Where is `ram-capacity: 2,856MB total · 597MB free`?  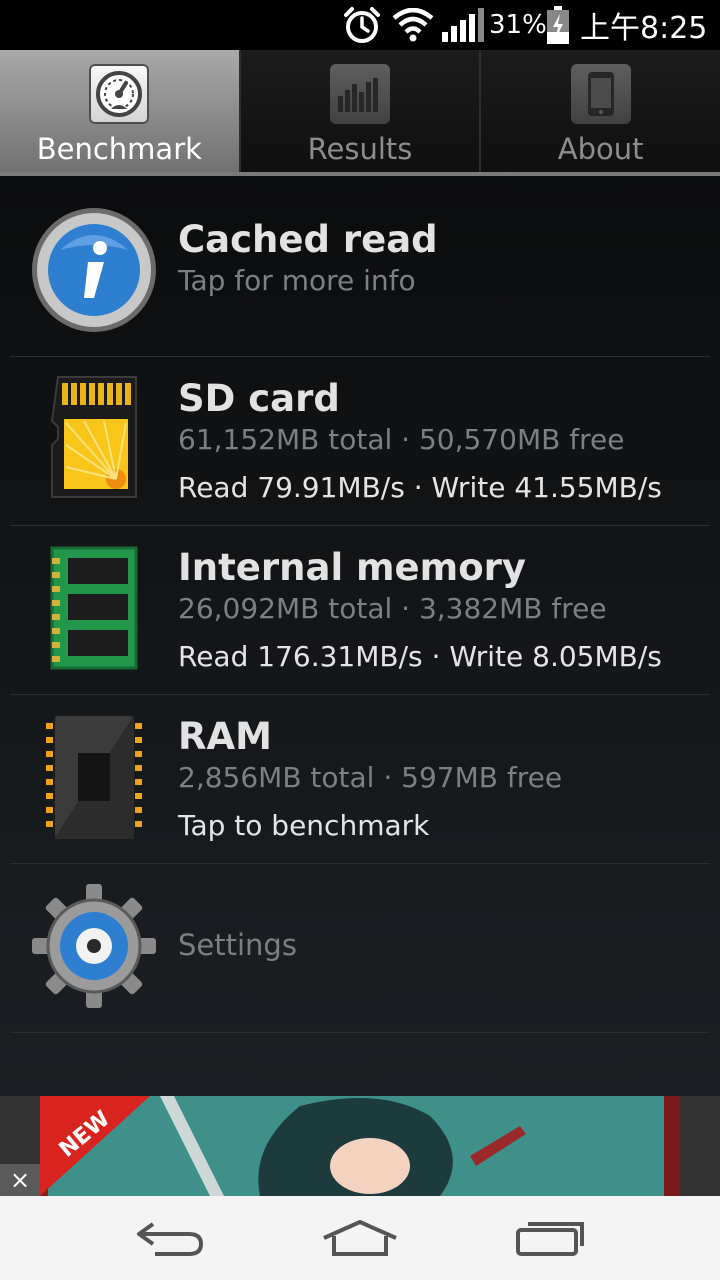 ram-capacity: 2,856MB total · 597MB free is located at coordinates (370, 777).